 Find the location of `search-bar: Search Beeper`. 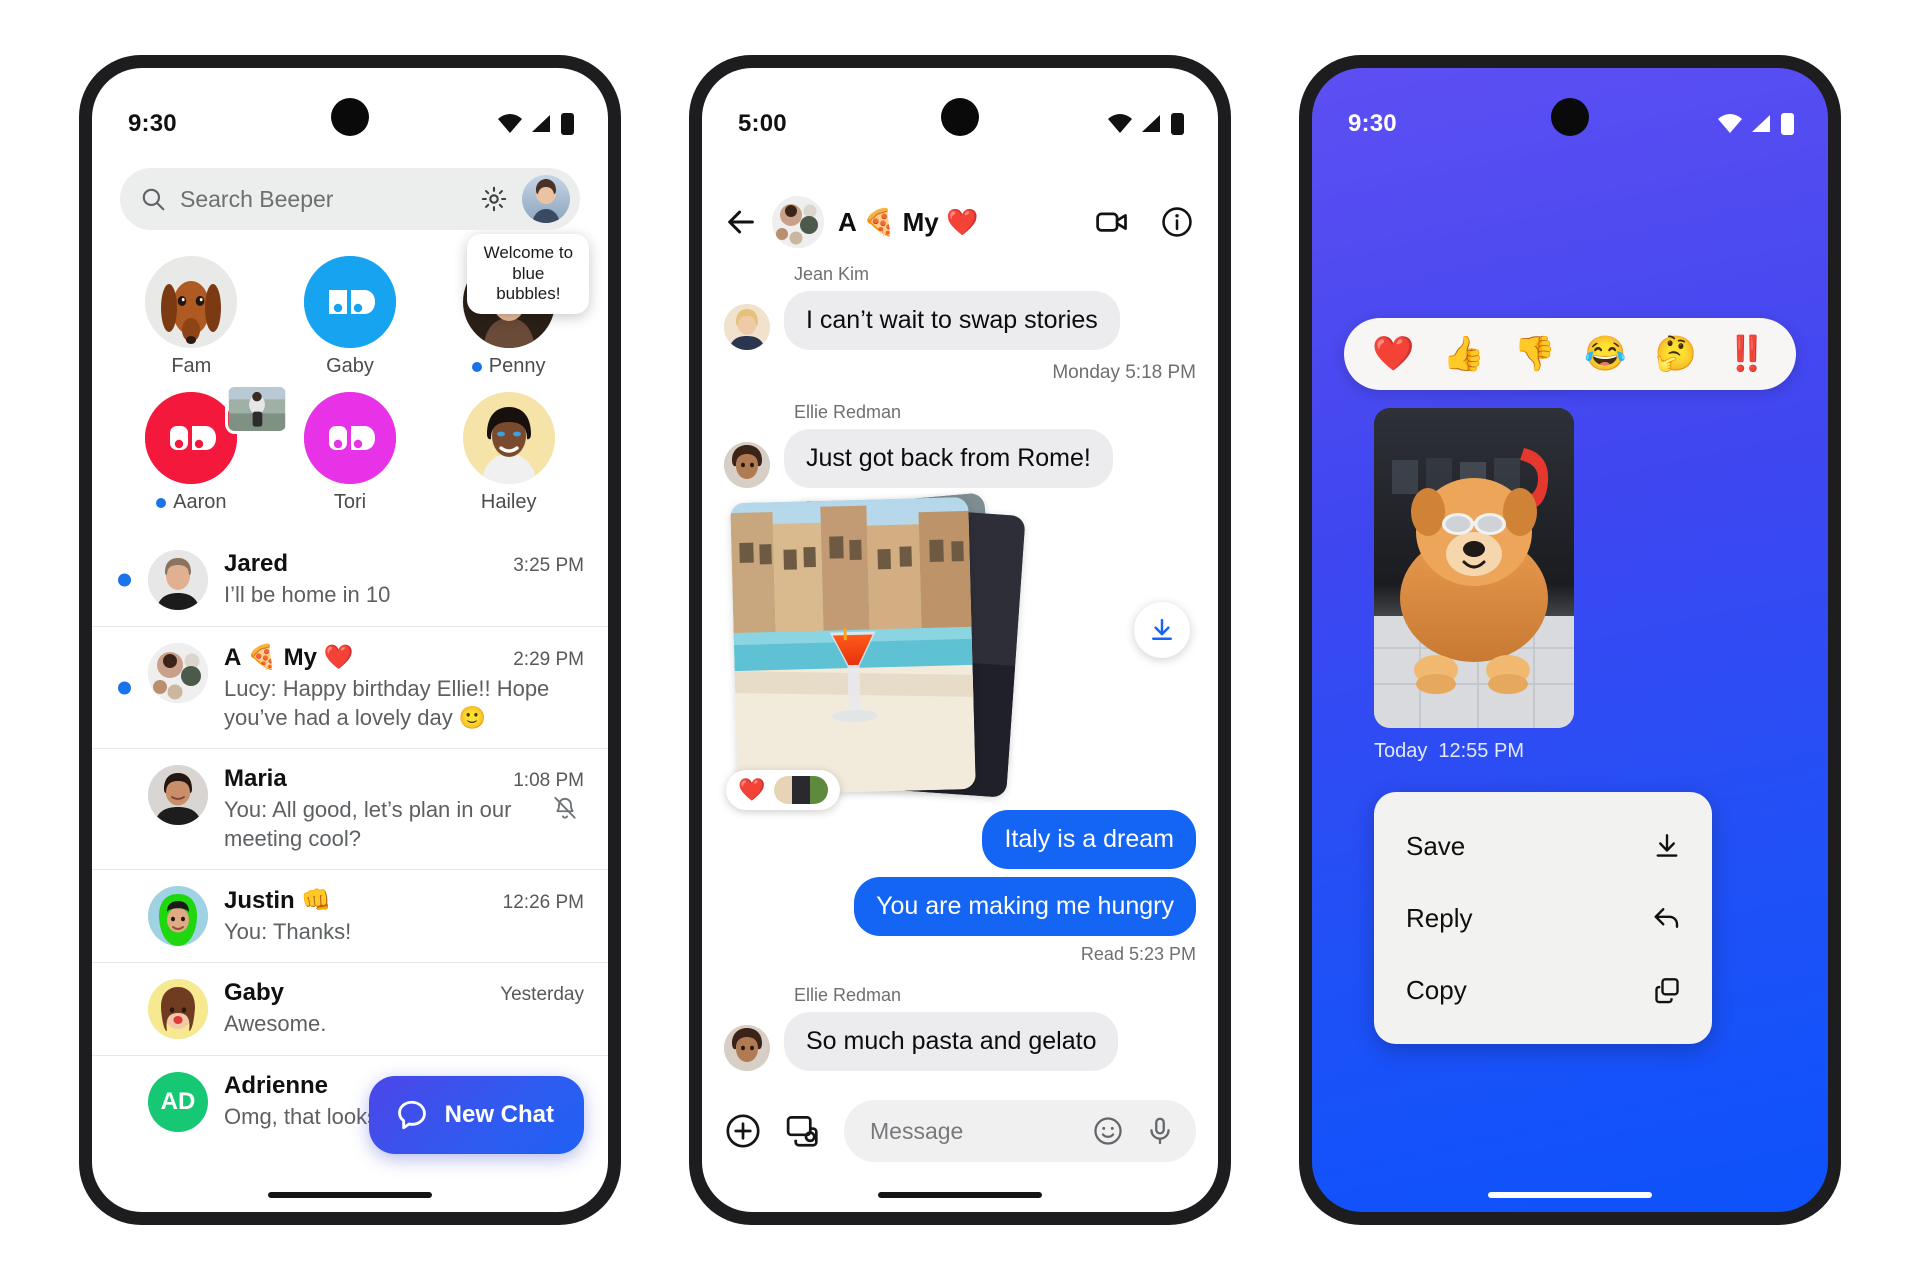

search-bar: Search Beeper is located at coordinates (350, 199).